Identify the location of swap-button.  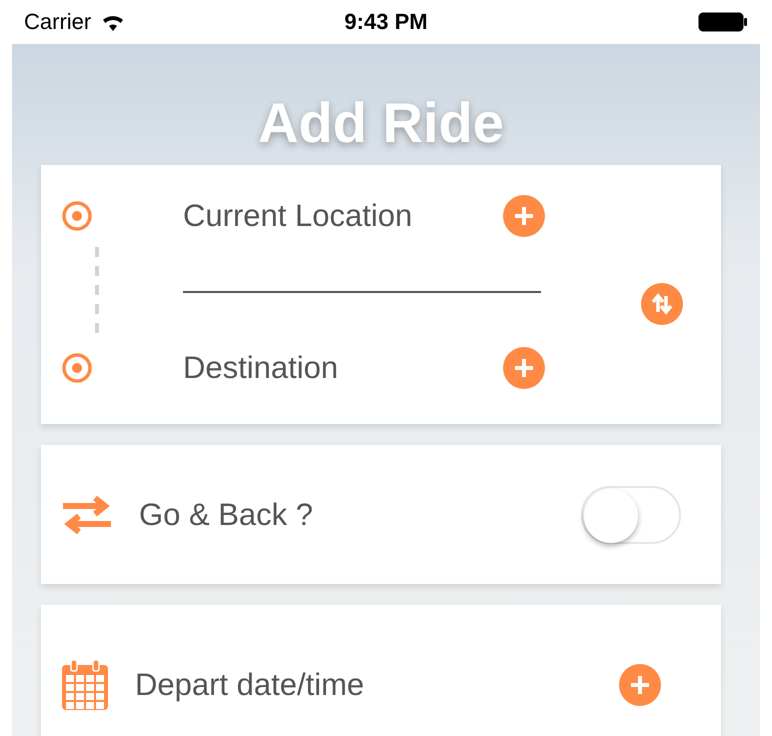
(662, 303).